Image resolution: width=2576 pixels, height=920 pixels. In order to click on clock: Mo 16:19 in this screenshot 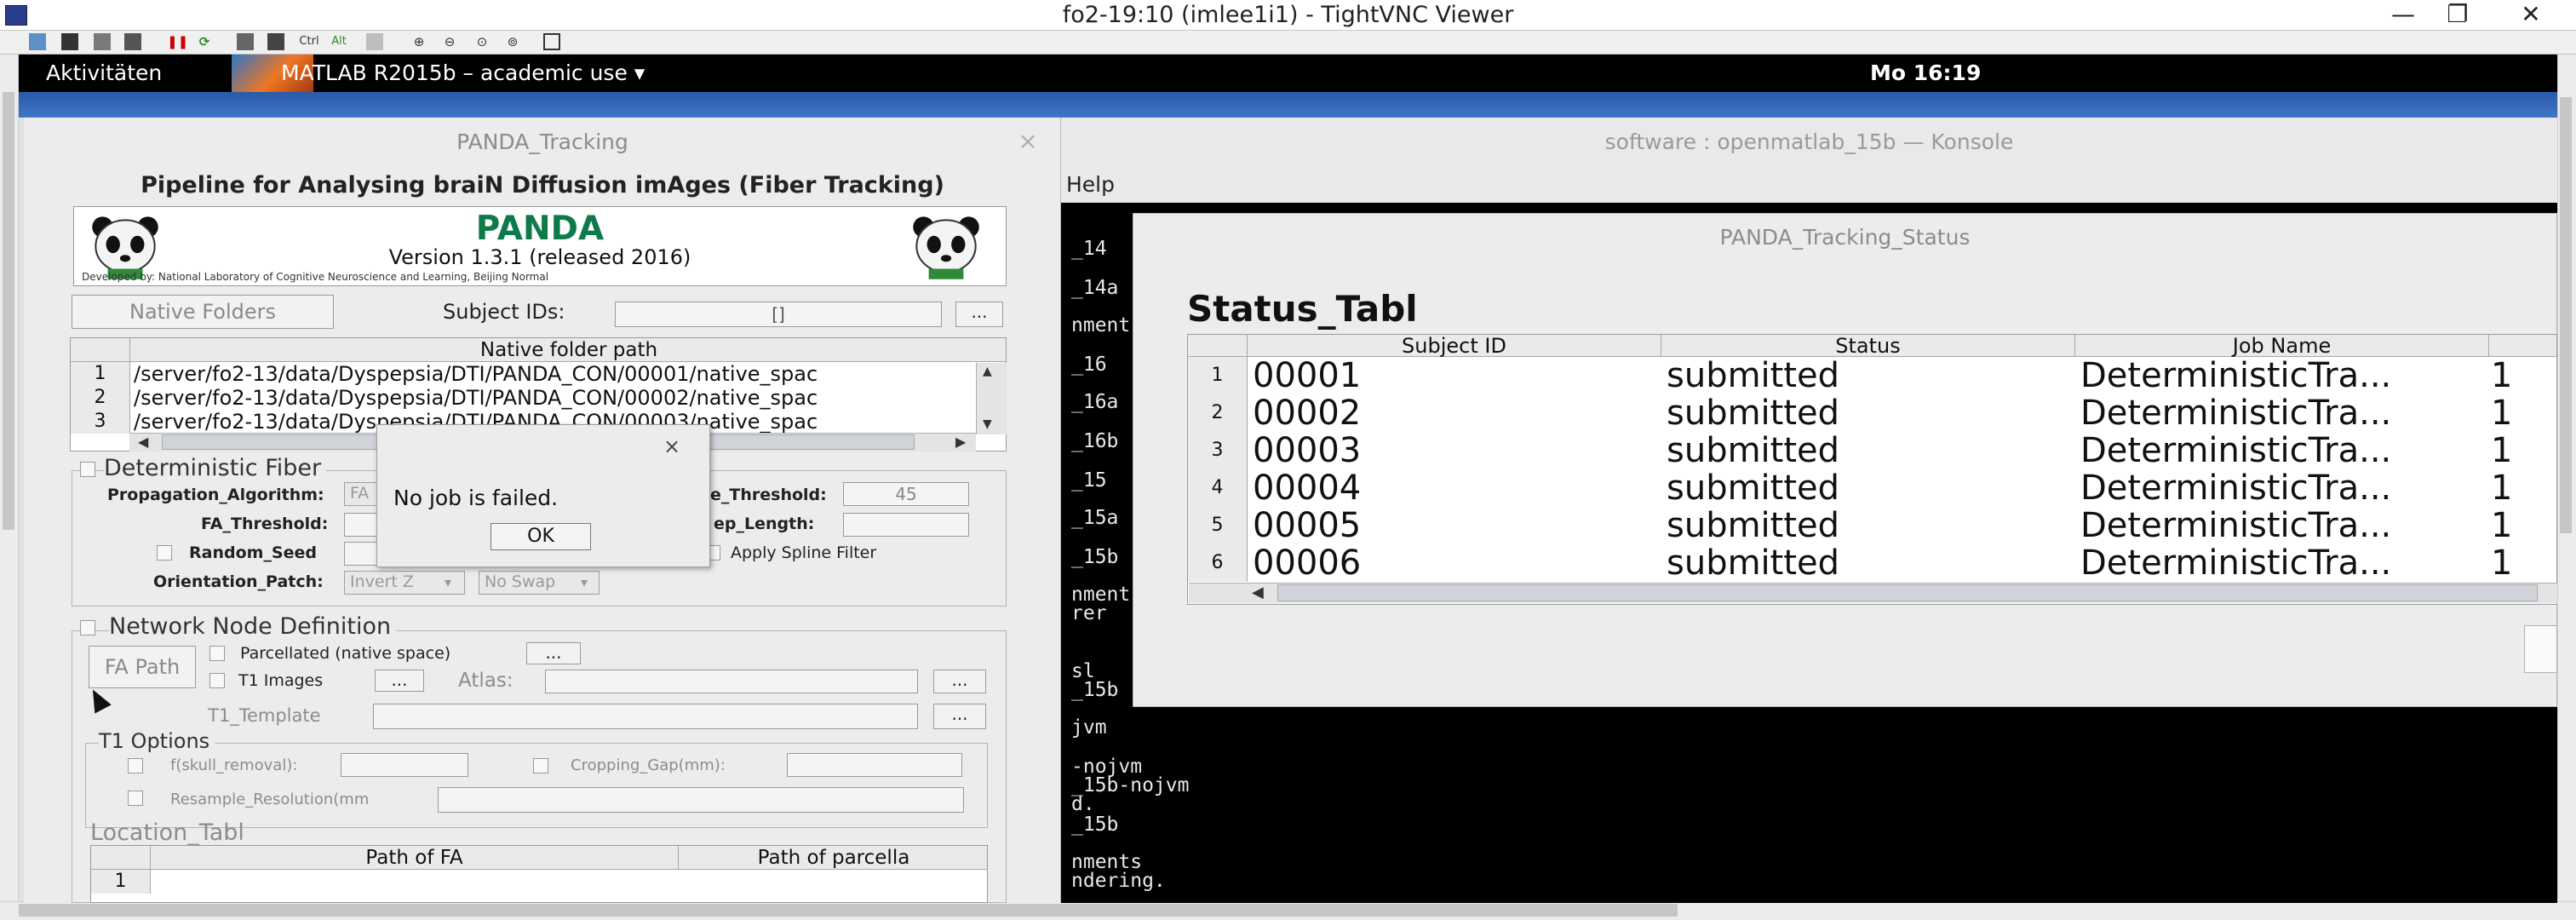, I will do `click(1925, 74)`.